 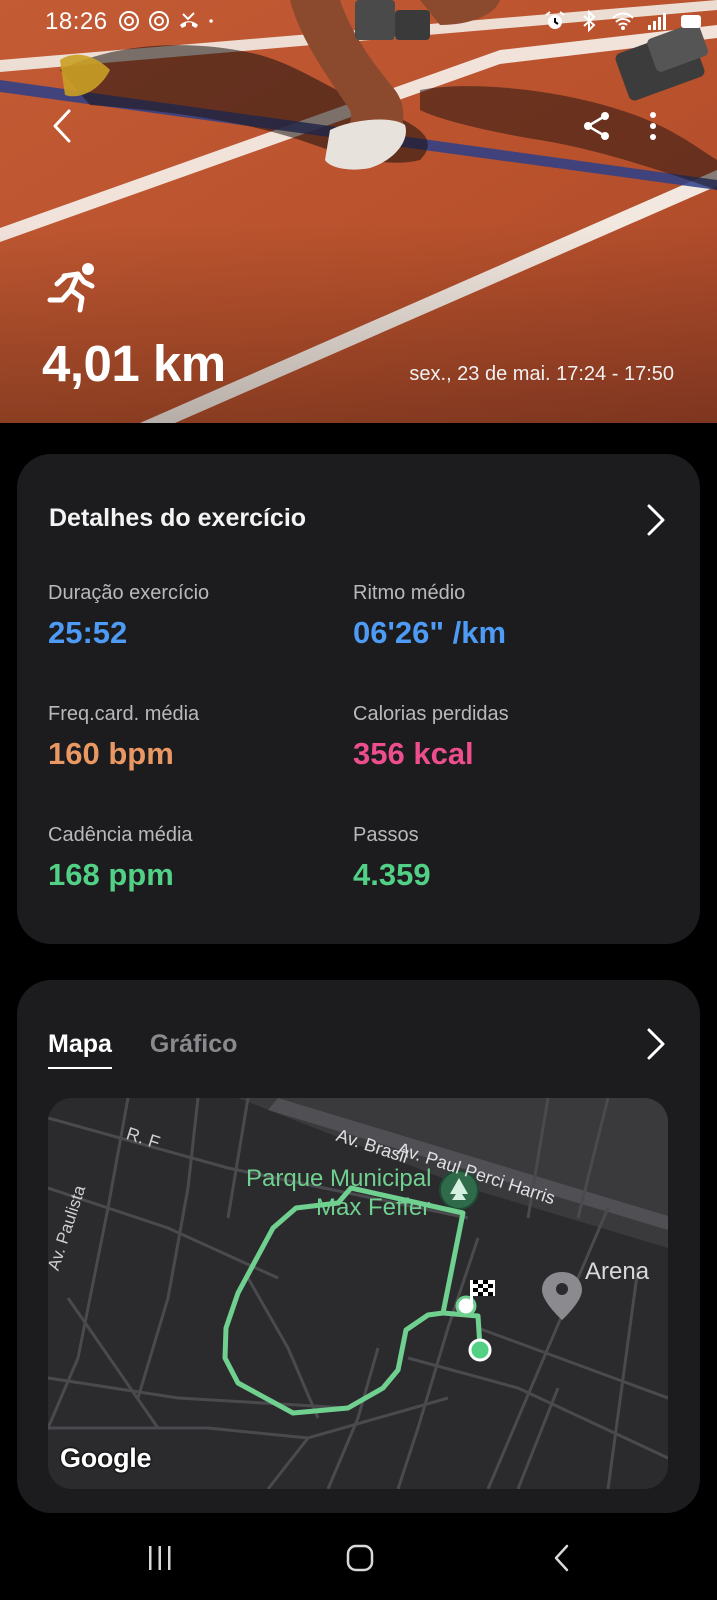 I want to click on share-icon, so click(x=596, y=126).